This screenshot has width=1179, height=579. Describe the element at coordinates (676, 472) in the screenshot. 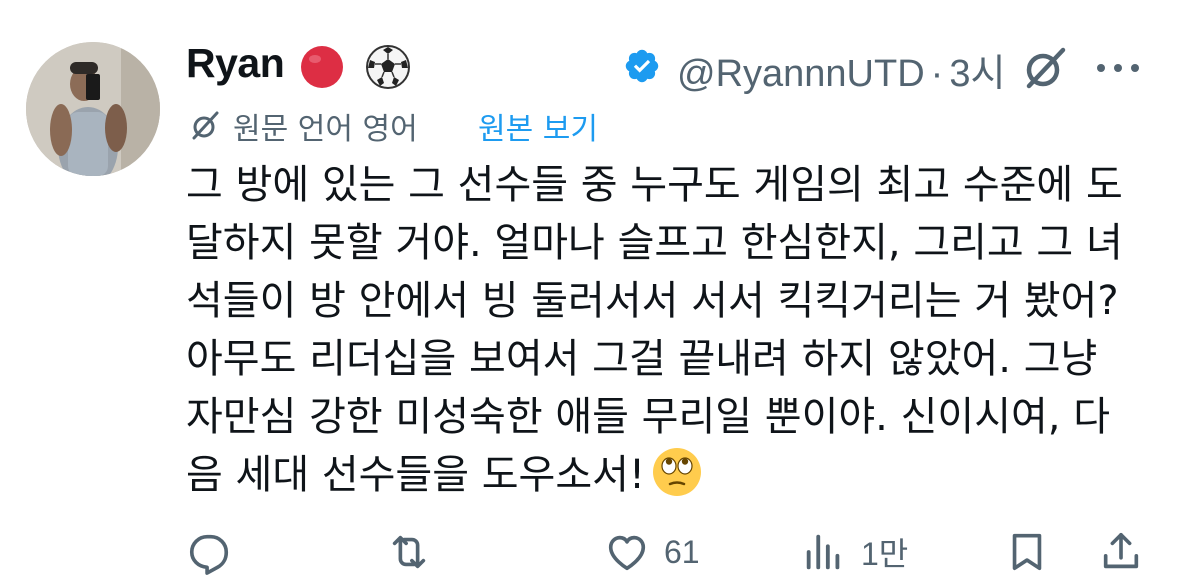

I see `face-with-rolling-eyes-icon` at that location.